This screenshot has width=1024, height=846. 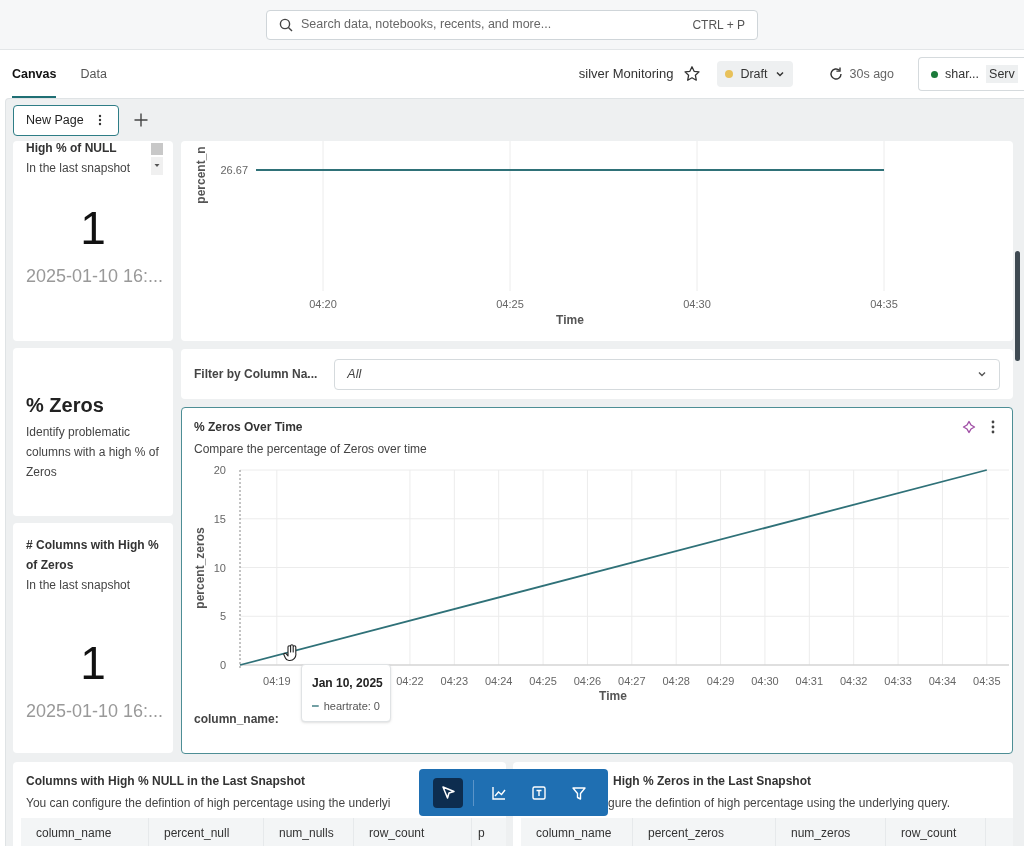 What do you see at coordinates (809, 681) in the screenshot?
I see `x-tick-label: 04:31` at bounding box center [809, 681].